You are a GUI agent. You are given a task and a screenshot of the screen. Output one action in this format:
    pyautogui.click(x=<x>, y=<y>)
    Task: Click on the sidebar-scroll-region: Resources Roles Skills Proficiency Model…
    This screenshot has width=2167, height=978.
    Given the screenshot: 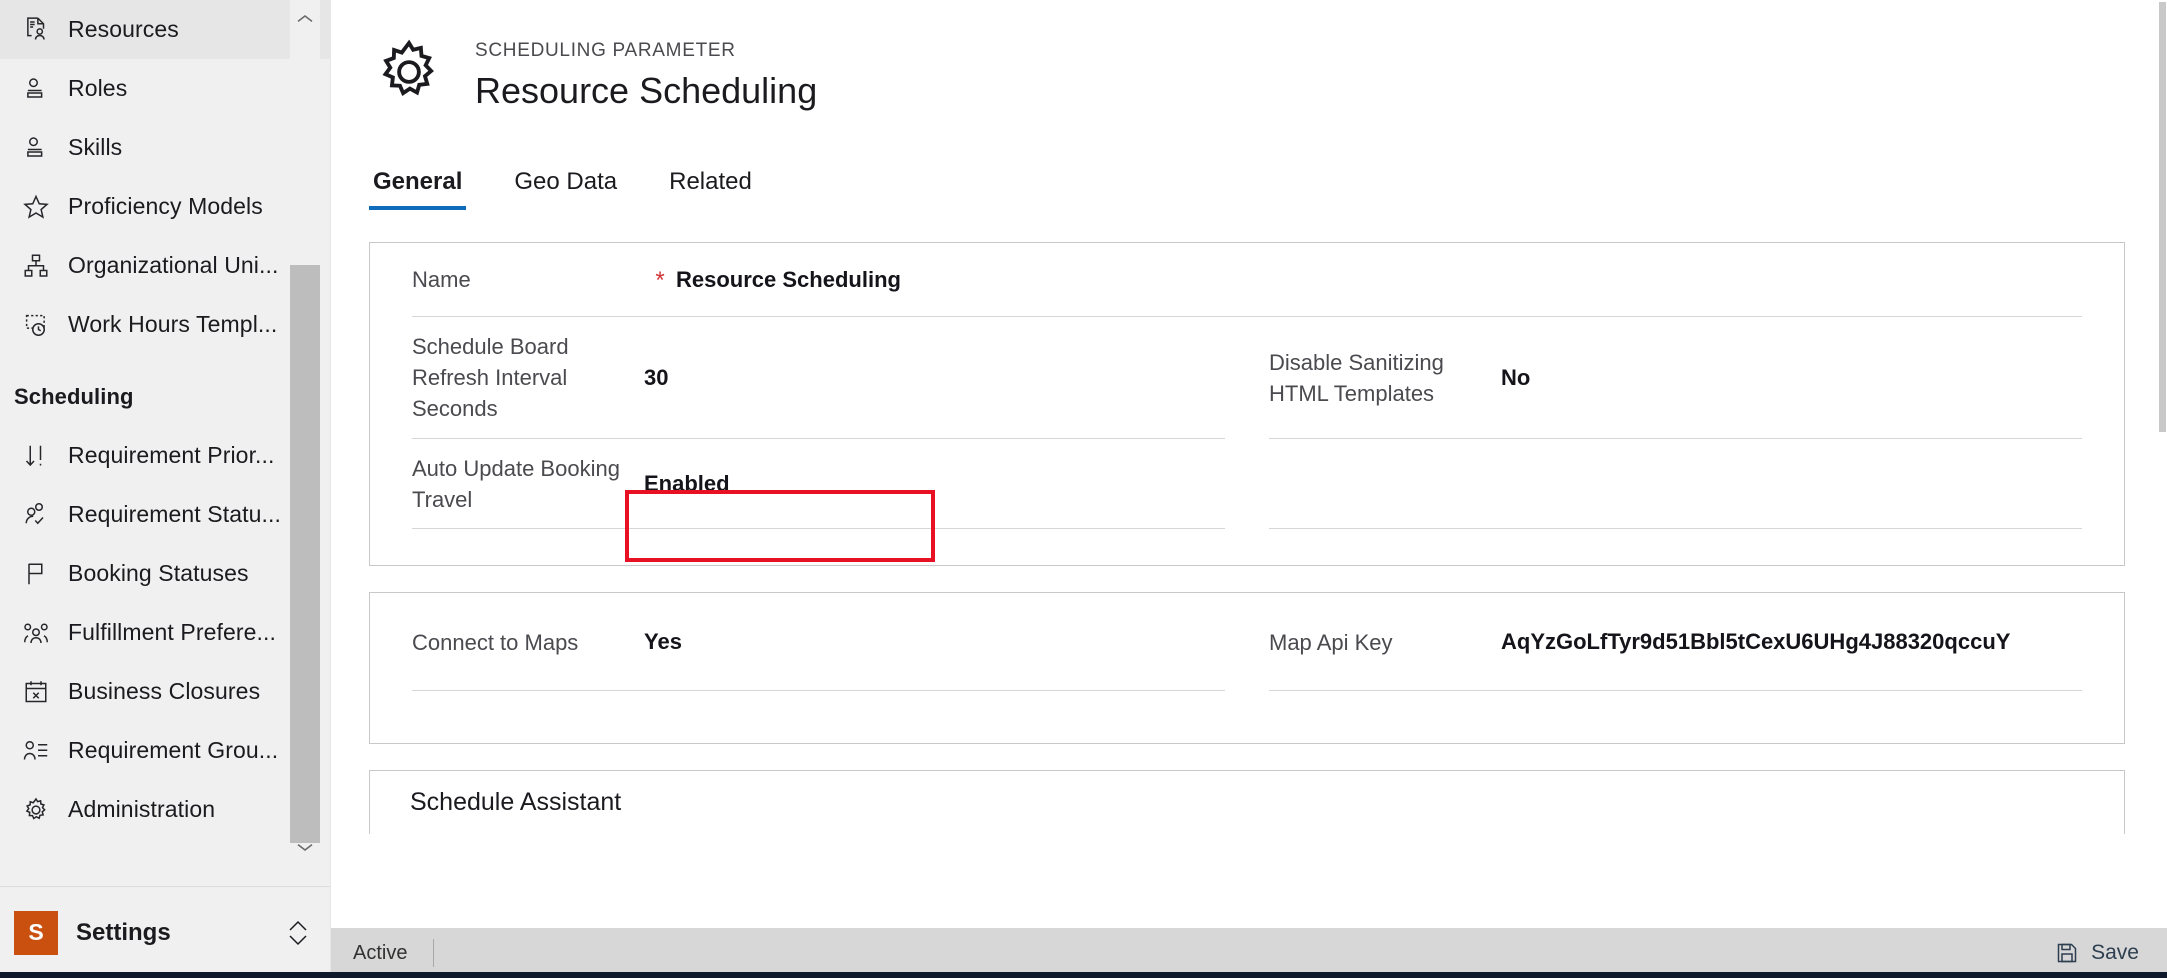 What is the action you would take?
    pyautogui.click(x=165, y=443)
    